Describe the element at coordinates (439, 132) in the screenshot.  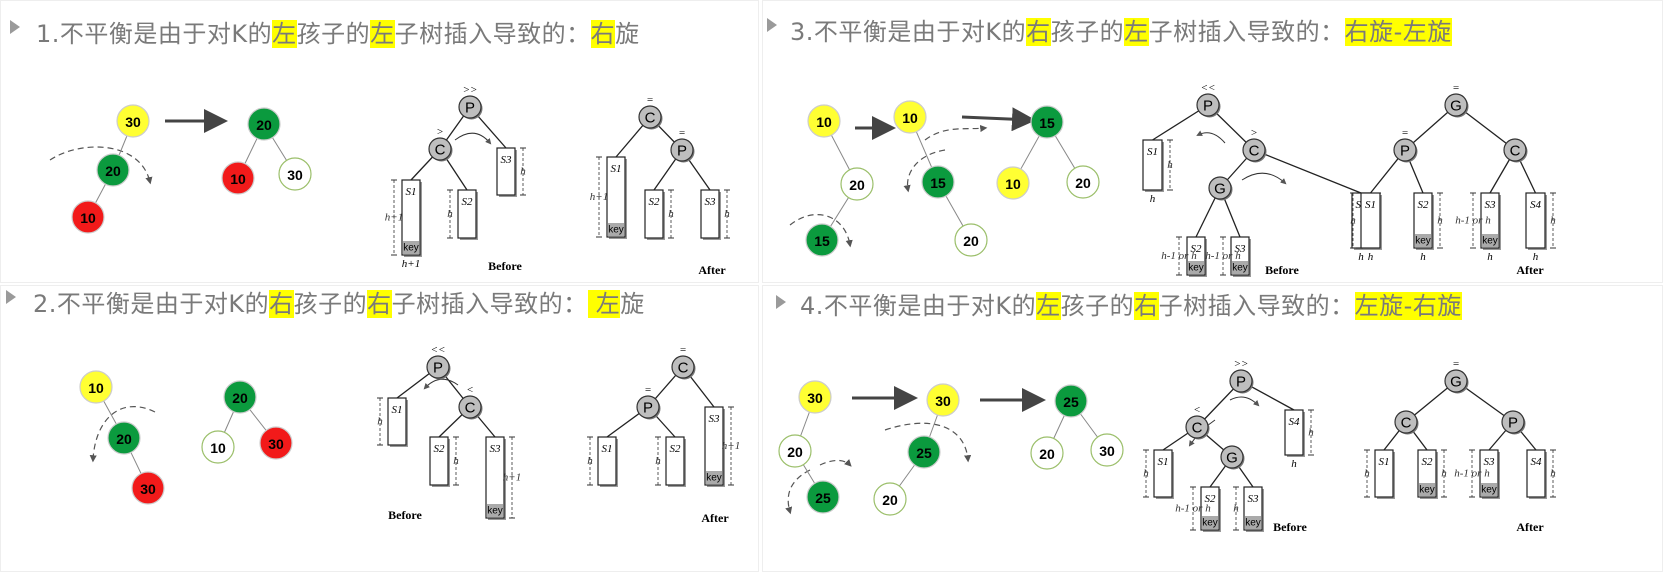
I see `balance-mark: >` at that location.